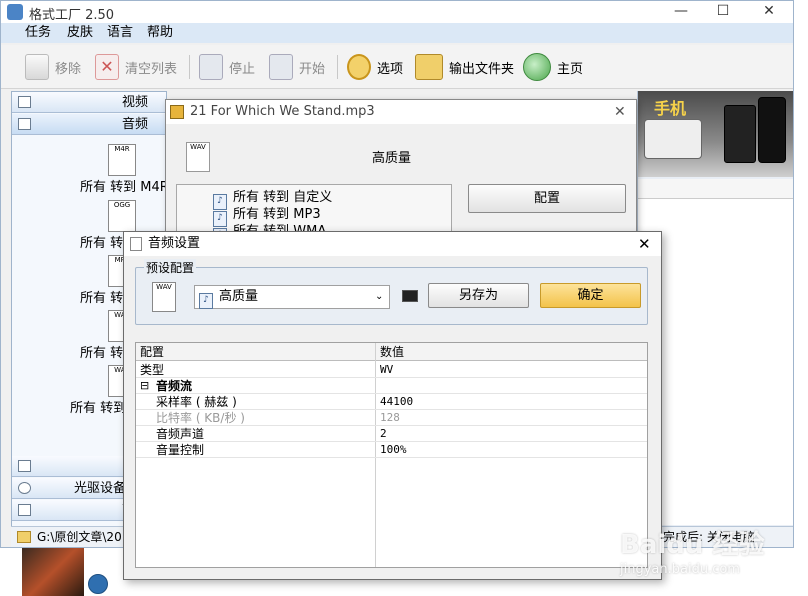 The height and width of the screenshot is (596, 808). I want to click on tree-item-mp3: ♪ 所有 转到 MP3, so click(267, 216).